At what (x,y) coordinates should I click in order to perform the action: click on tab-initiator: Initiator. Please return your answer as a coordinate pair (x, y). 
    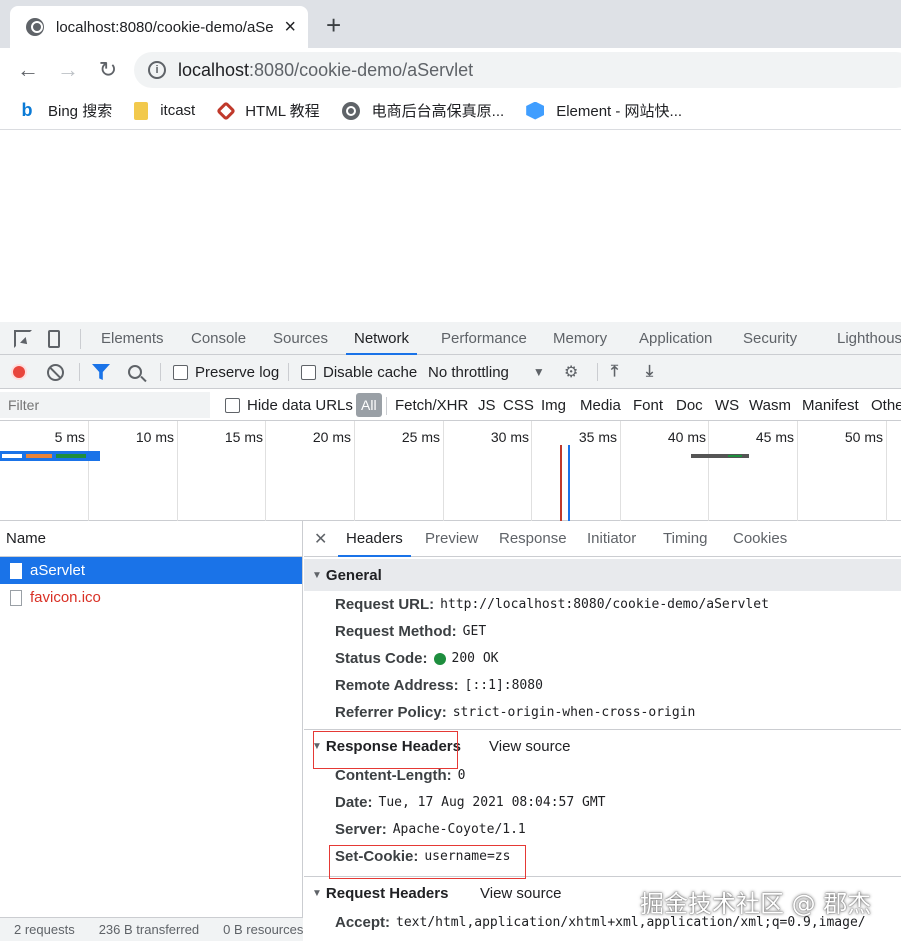
    Looking at the image, I should click on (611, 539).